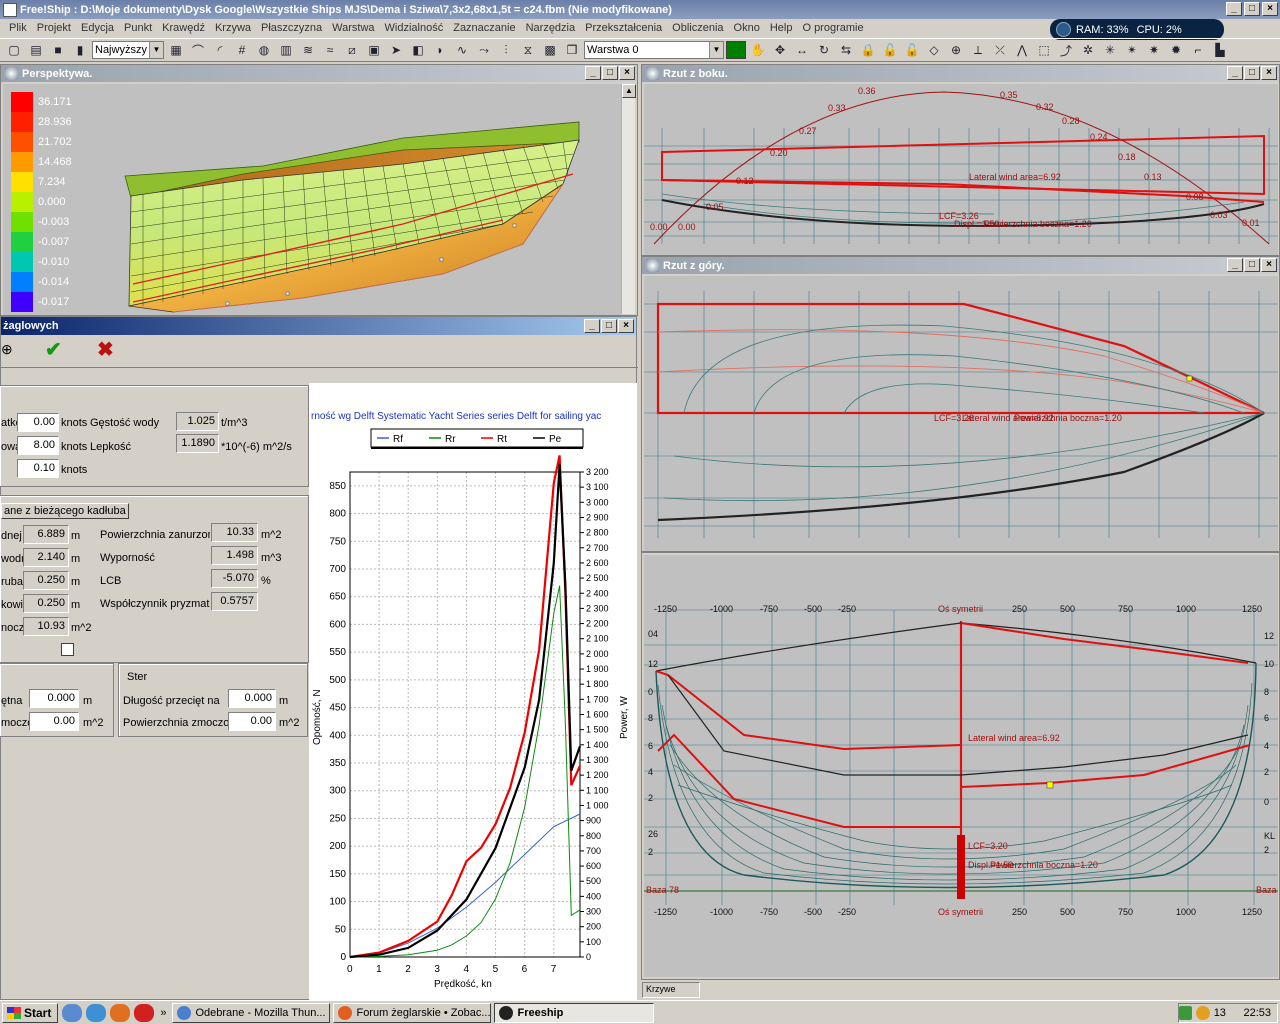  What do you see at coordinates (868, 50) in the screenshot?
I see `lock-icon: 🔒` at bounding box center [868, 50].